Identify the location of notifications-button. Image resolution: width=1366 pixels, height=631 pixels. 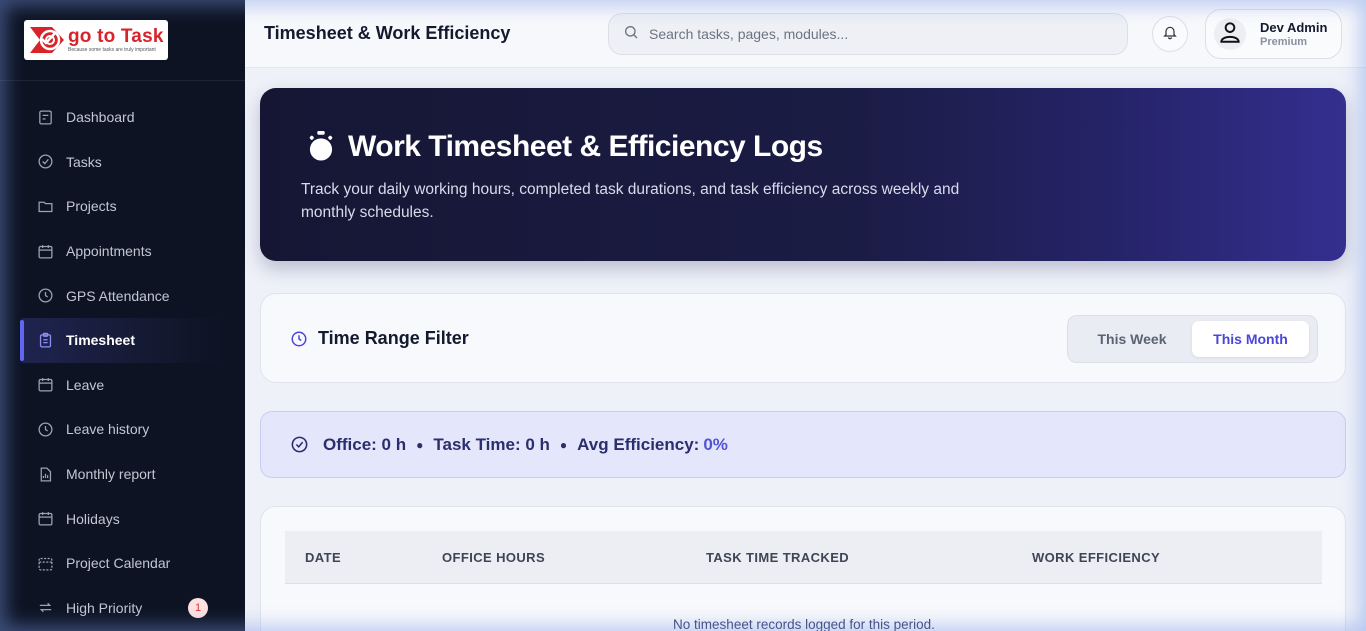
(1170, 34).